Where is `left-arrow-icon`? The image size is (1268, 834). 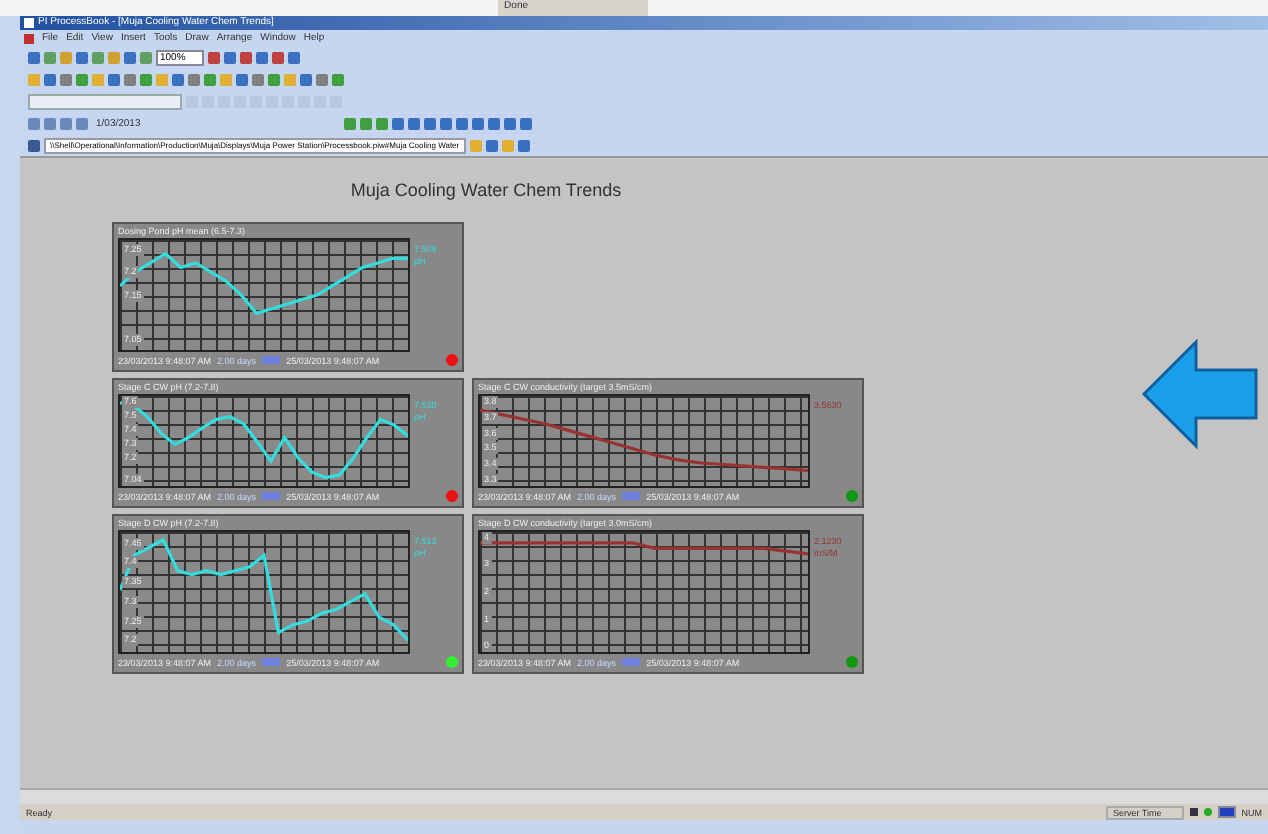 left-arrow-icon is located at coordinates (1200, 394).